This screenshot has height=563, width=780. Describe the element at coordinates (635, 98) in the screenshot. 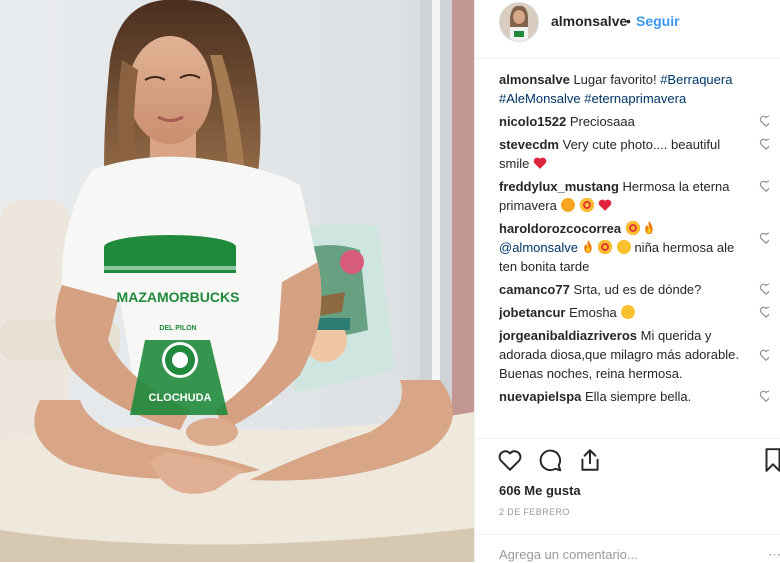

I see `hashtag-link: #eternaprimavera` at that location.